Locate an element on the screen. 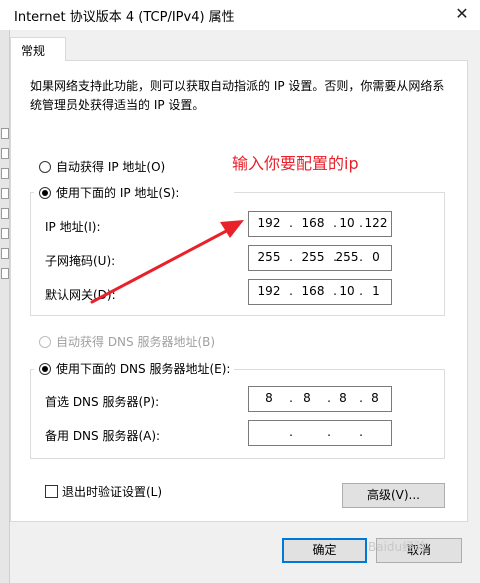  subnet-mask-input: 255 . 255 . 255 . 0 is located at coordinates (320, 258).